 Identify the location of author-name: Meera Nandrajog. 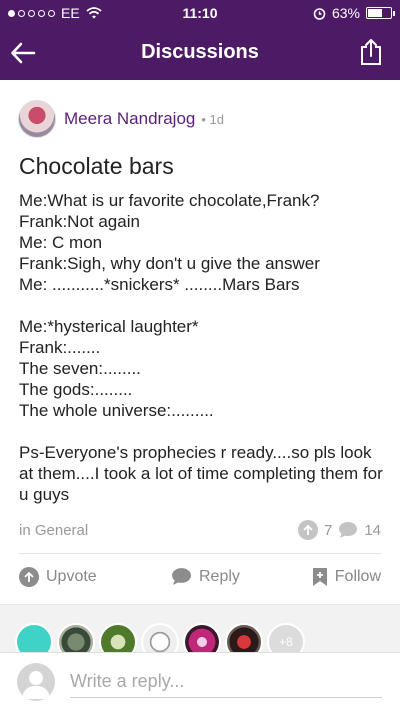
(129, 119).